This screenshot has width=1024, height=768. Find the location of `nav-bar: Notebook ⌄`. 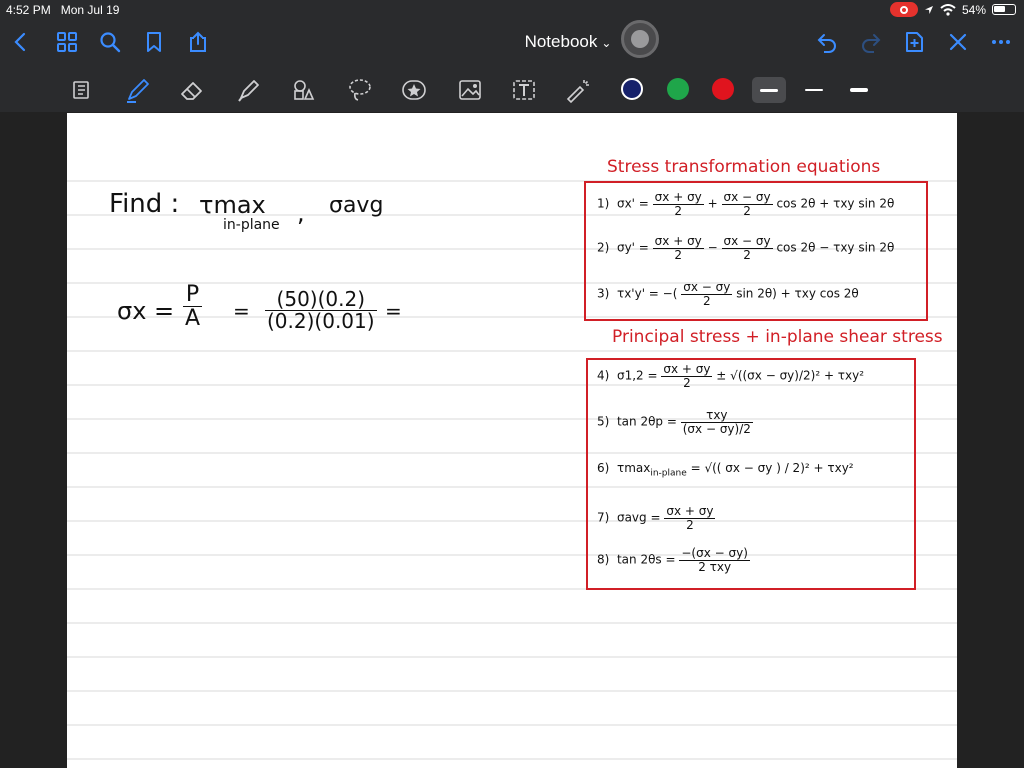

nav-bar: Notebook ⌄ is located at coordinates (512, 44).